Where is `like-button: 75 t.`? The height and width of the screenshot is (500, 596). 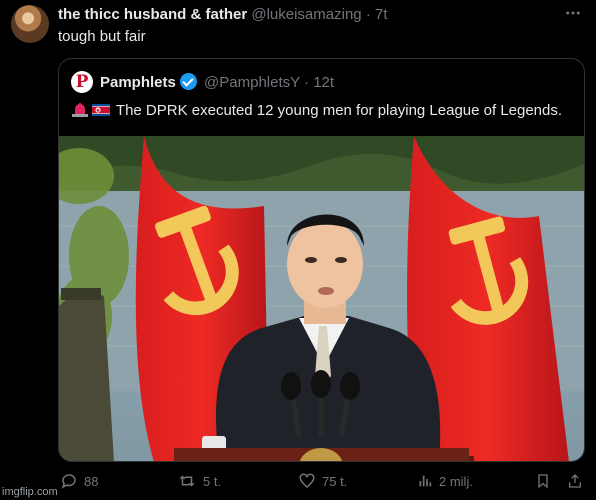 like-button: 75 t. is located at coordinates (322, 481).